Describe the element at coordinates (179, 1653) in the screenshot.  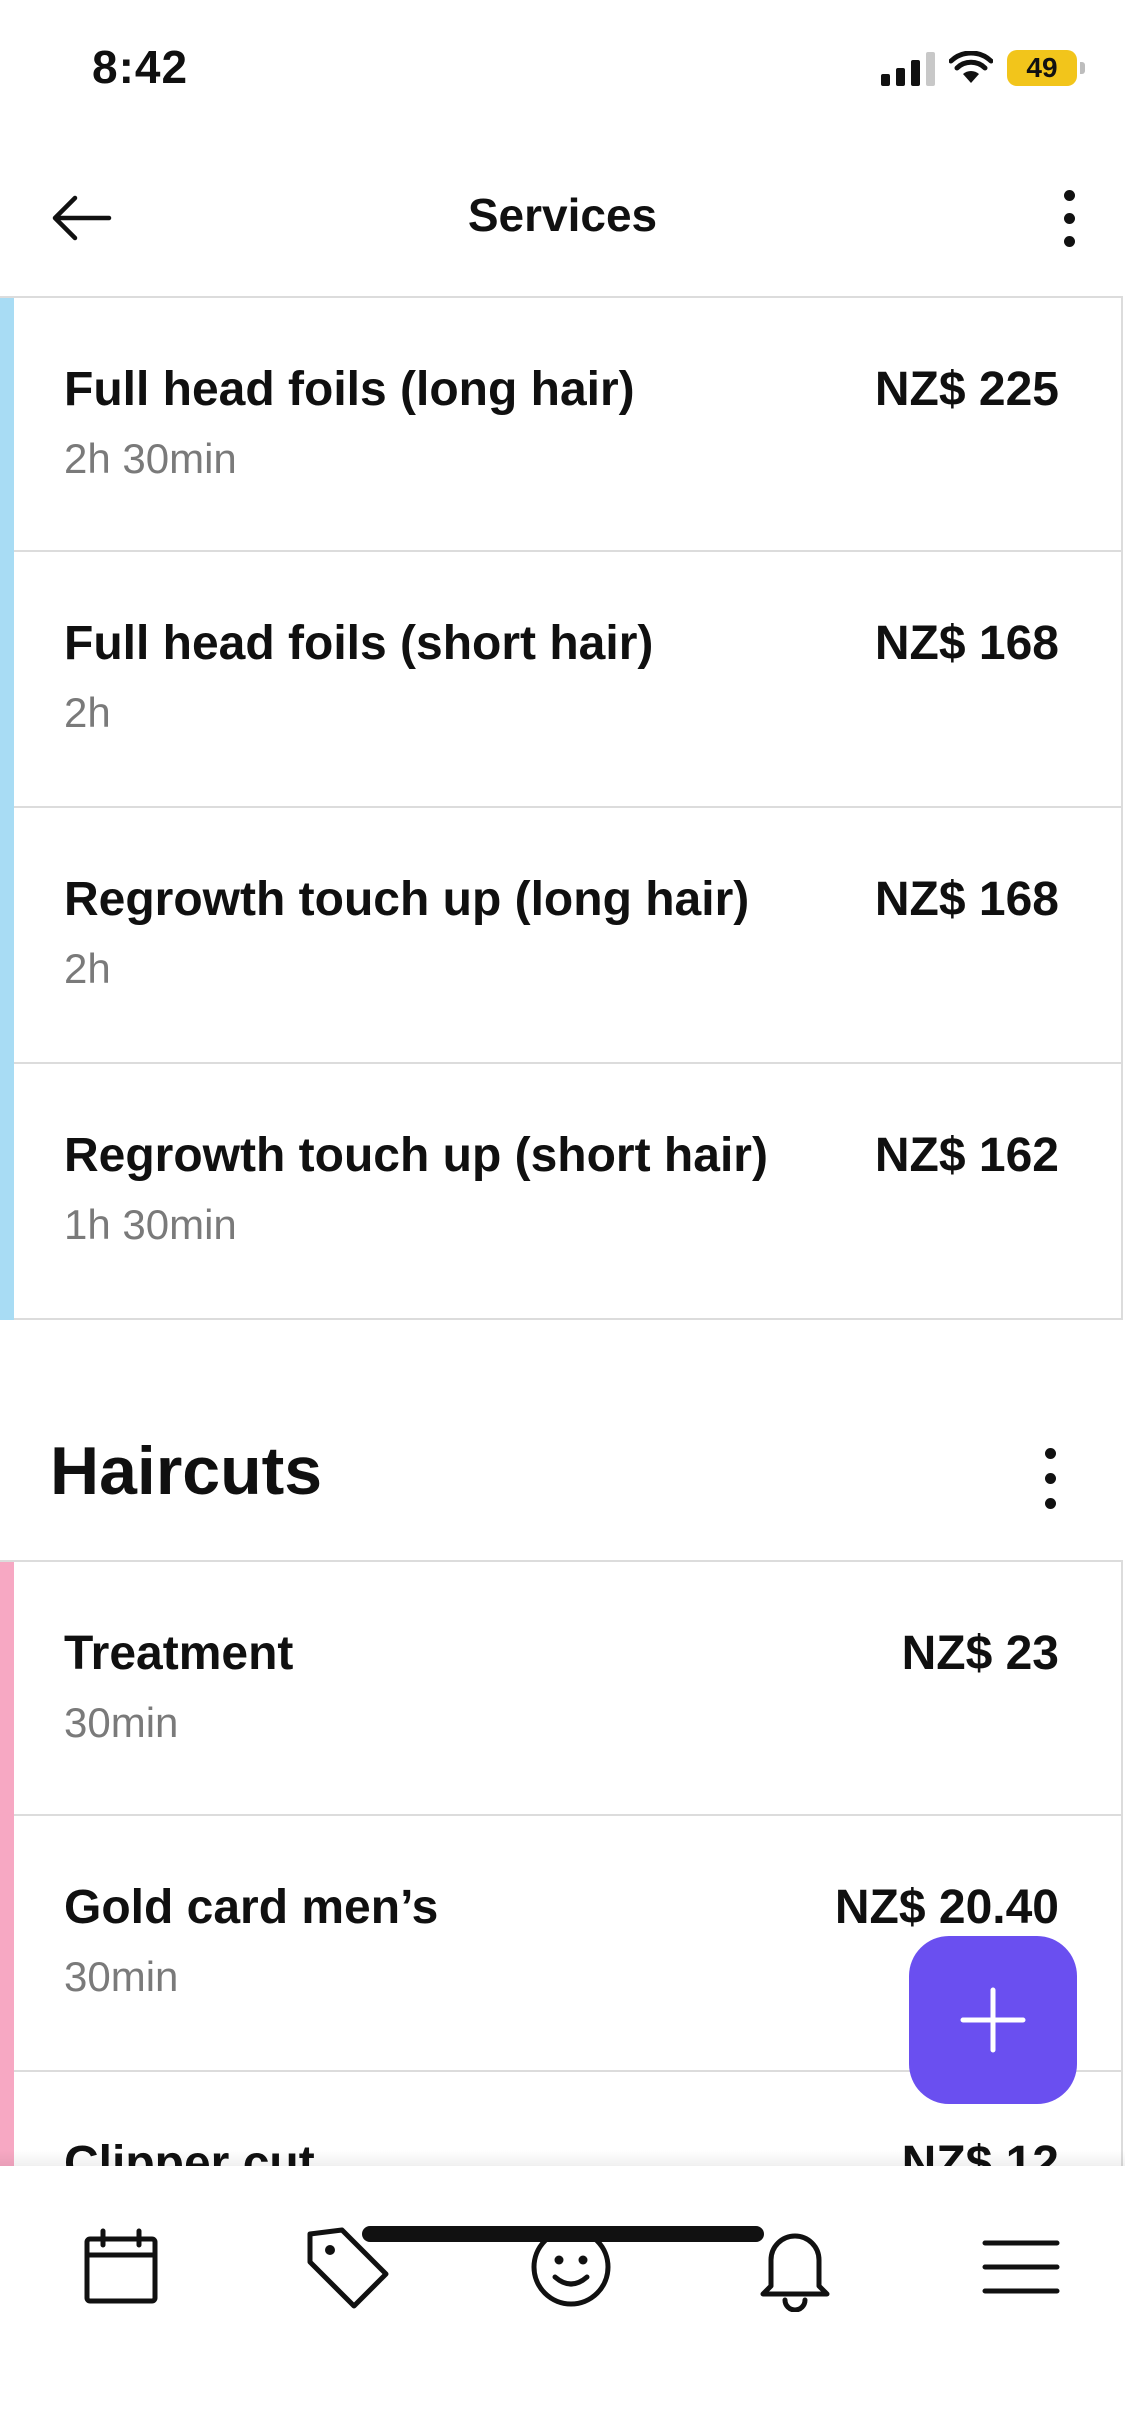
I see `service-name: Treatment` at that location.